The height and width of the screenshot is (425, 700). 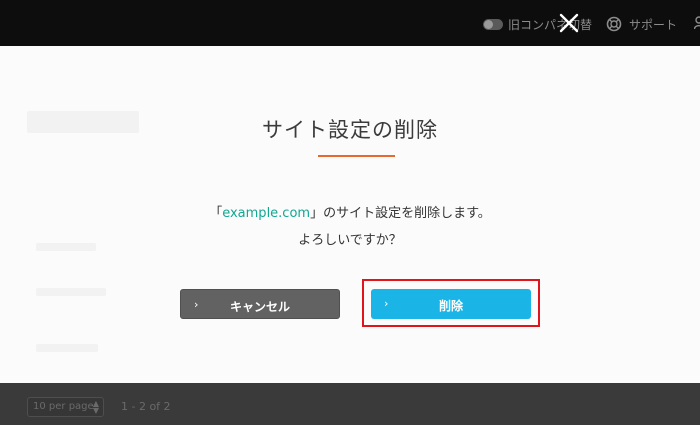 I want to click on per-page-value: 10 per page, so click(x=63, y=406).